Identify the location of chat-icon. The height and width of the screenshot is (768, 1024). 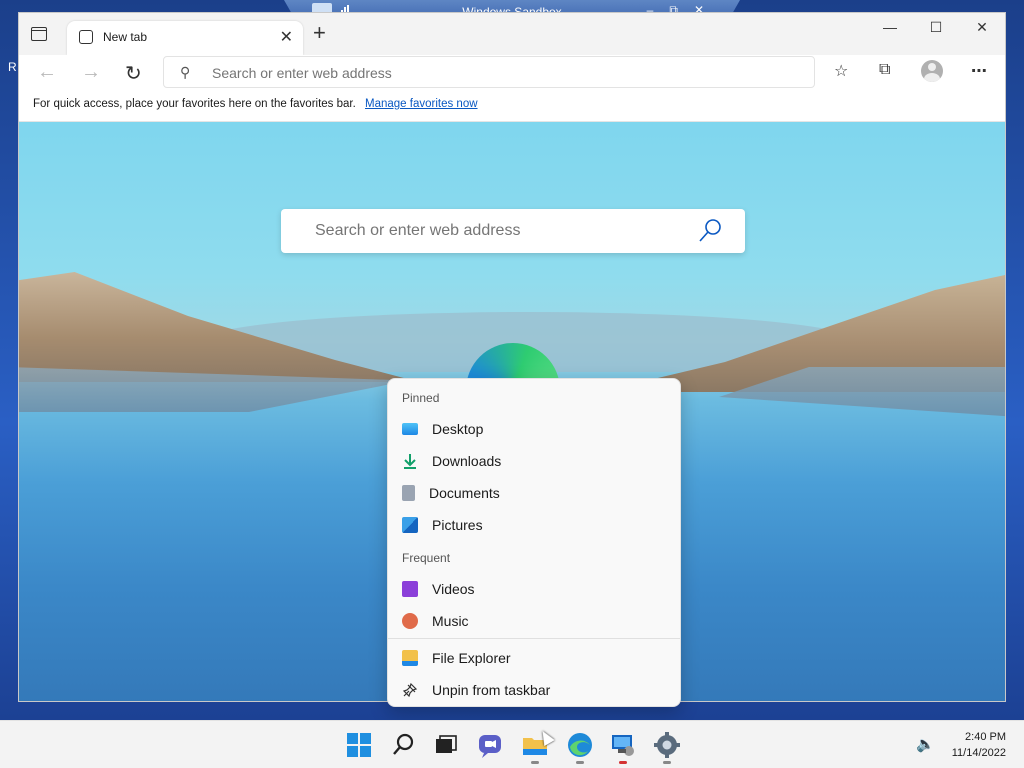
(490, 745).